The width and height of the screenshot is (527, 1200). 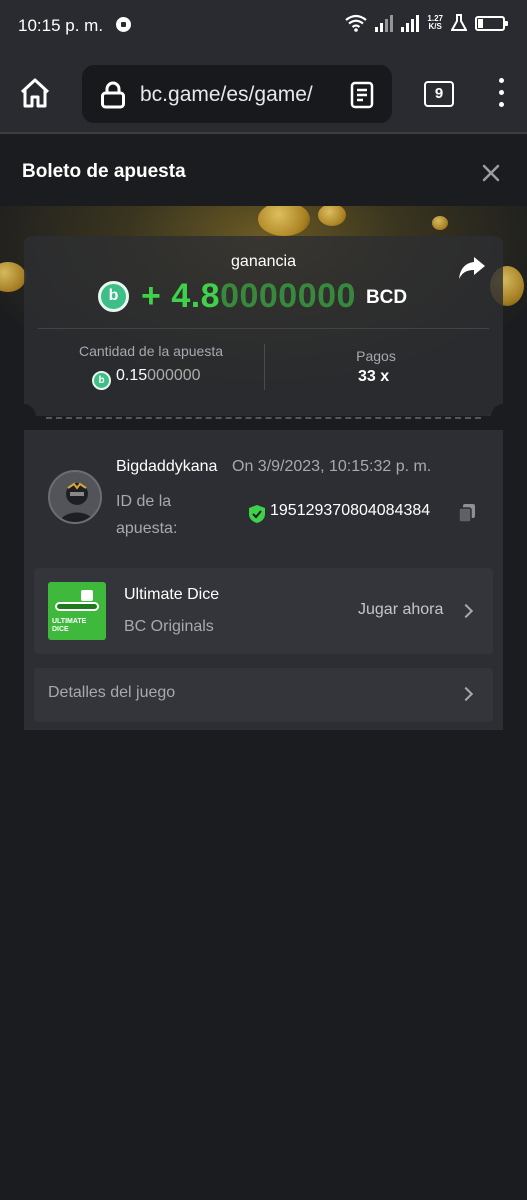 I want to click on game-details-label: Detalles del juego, so click(x=112, y=692).